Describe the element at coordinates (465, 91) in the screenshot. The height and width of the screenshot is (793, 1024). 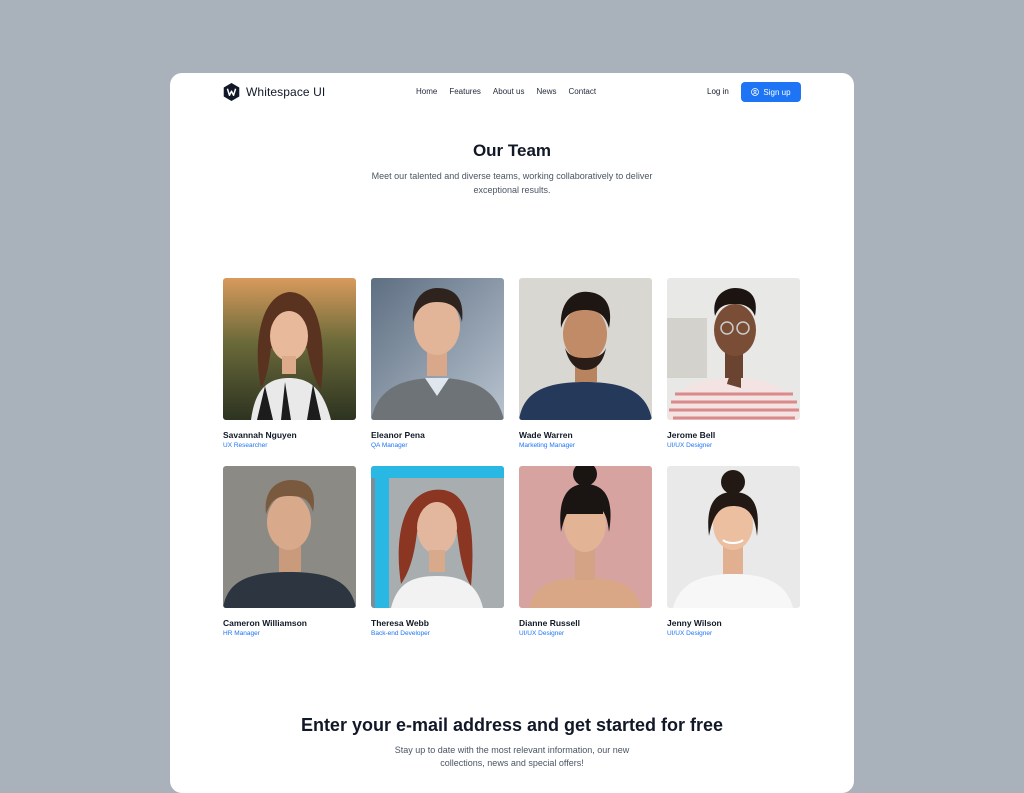
I see `nav-link-features: Features` at that location.